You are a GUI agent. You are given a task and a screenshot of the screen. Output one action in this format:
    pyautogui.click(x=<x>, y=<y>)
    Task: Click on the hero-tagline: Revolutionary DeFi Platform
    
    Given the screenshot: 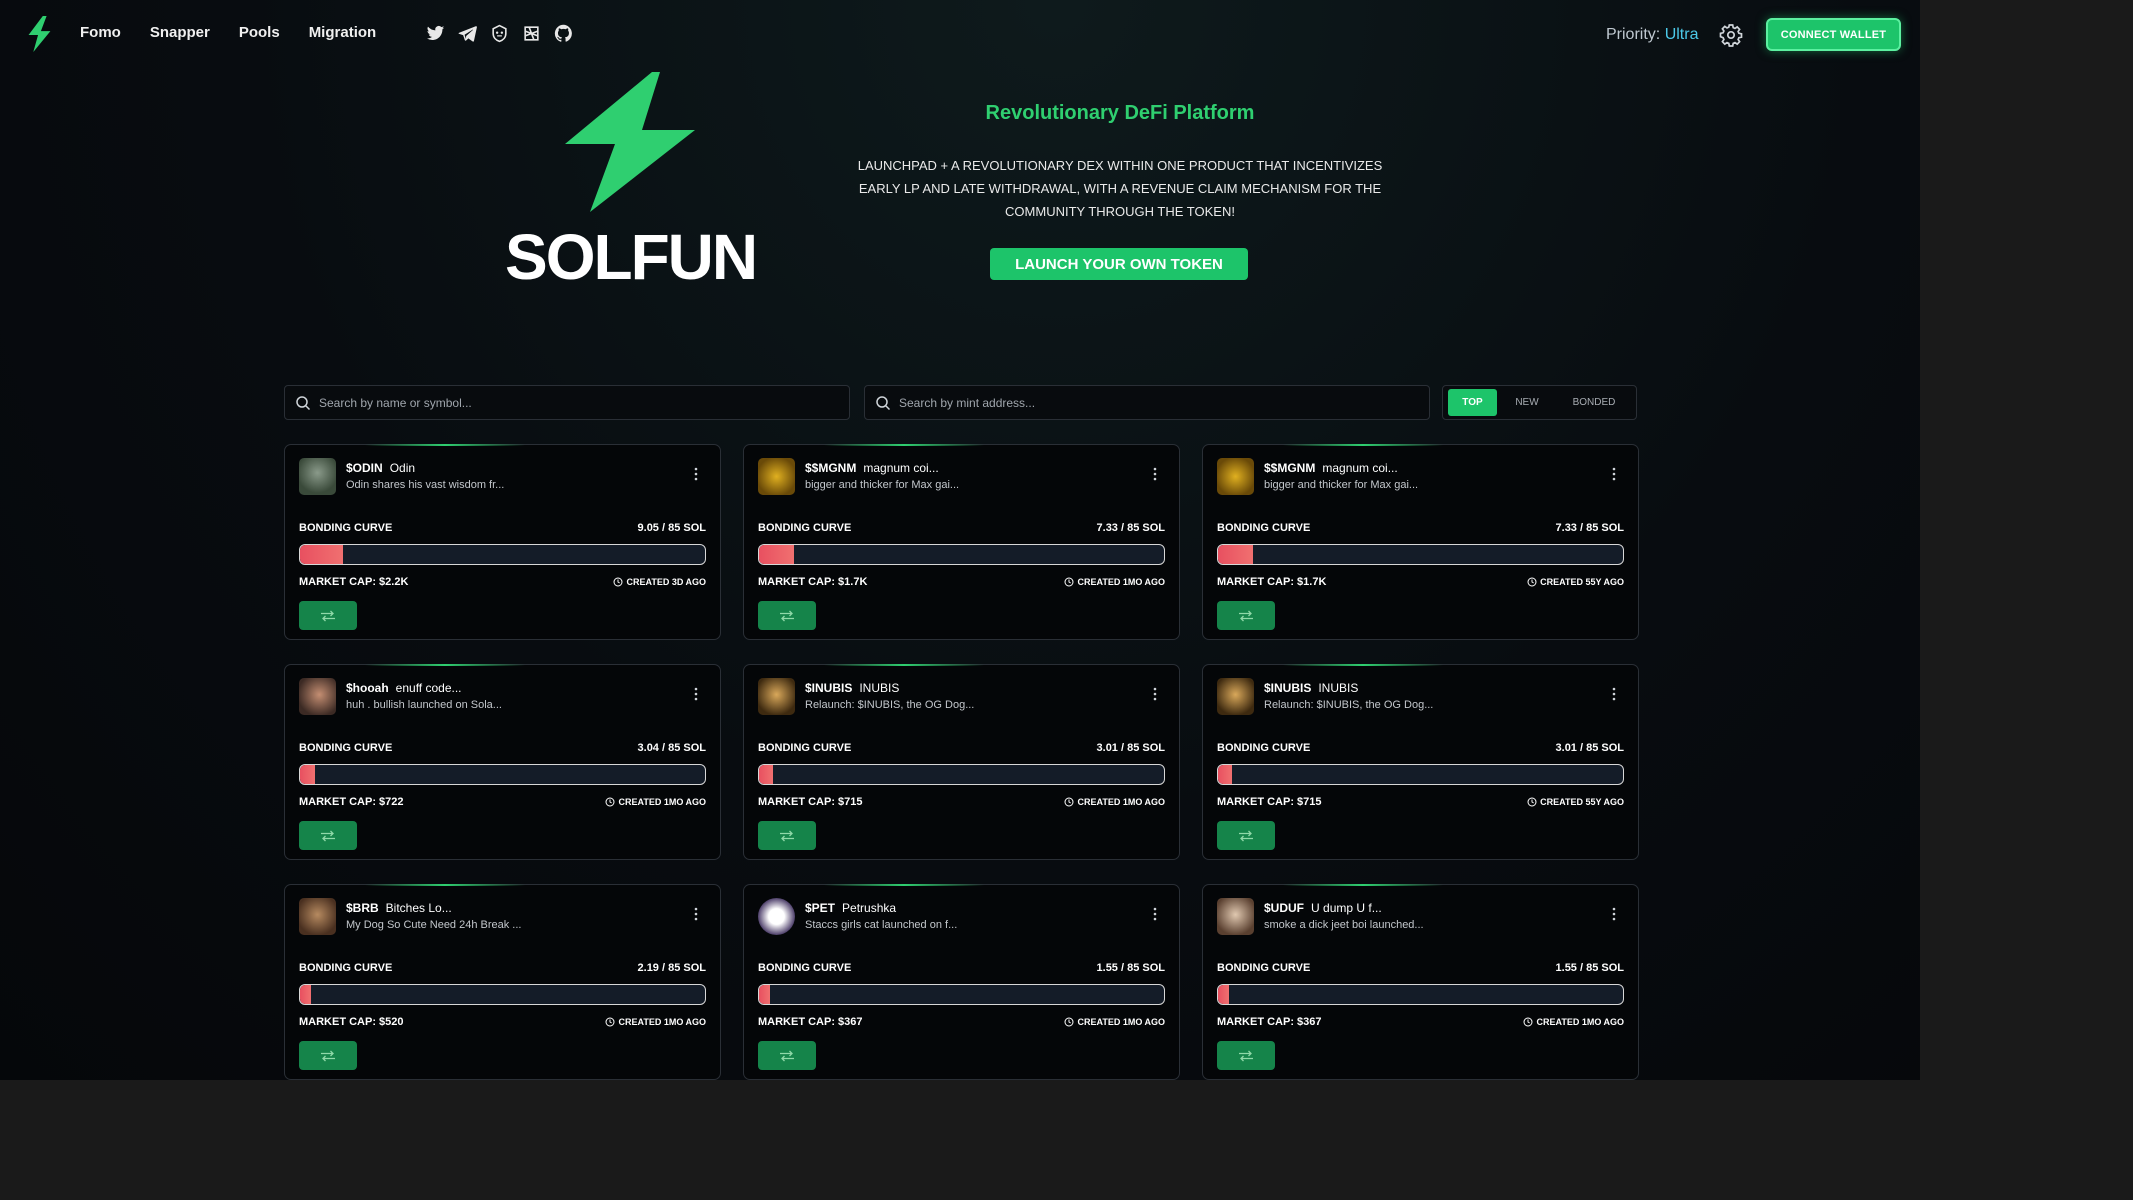 What is the action you would take?
    pyautogui.click(x=1120, y=113)
    